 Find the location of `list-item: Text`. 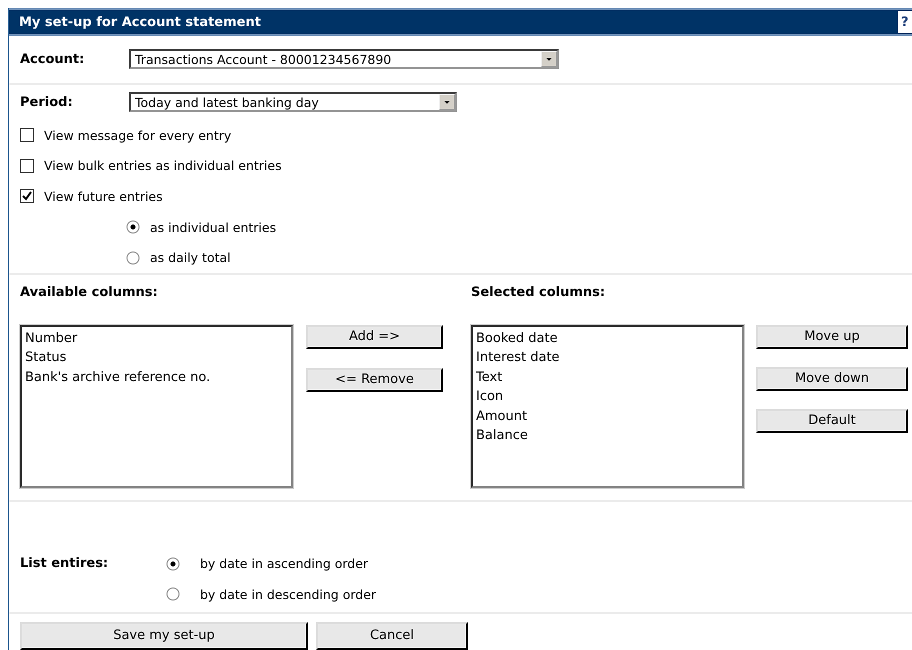

list-item: Text is located at coordinates (607, 378).